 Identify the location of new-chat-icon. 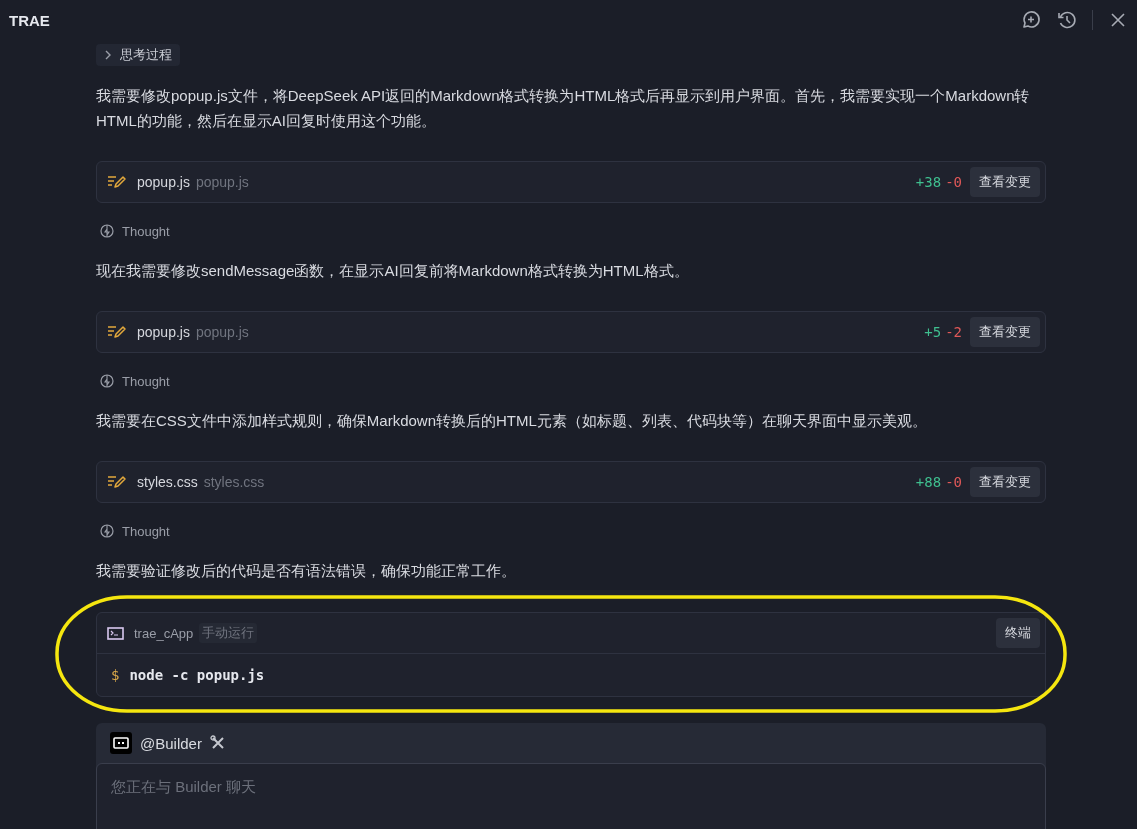
(1031, 20).